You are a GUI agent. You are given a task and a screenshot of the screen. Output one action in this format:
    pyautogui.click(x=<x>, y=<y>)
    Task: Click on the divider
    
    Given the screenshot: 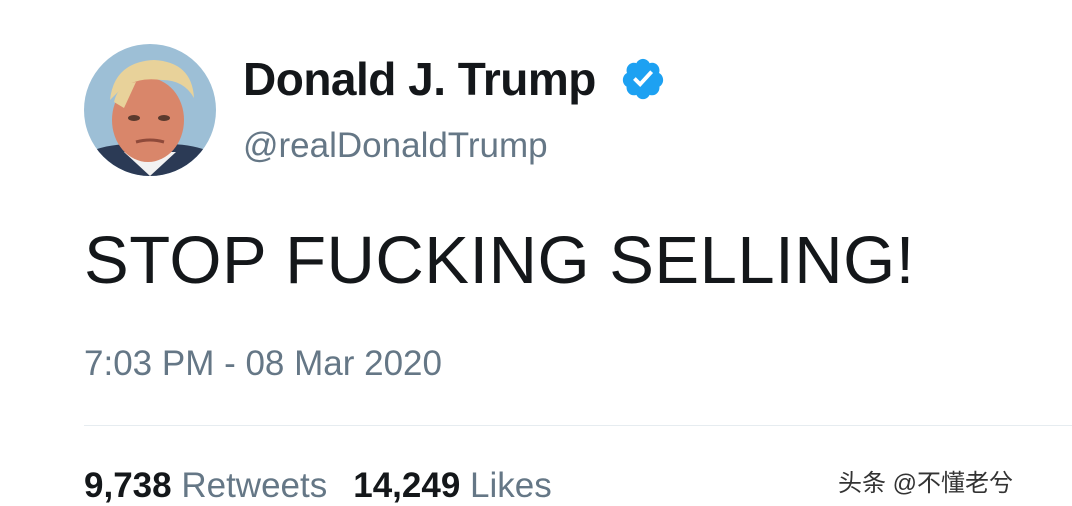 What is the action you would take?
    pyautogui.click(x=578, y=425)
    